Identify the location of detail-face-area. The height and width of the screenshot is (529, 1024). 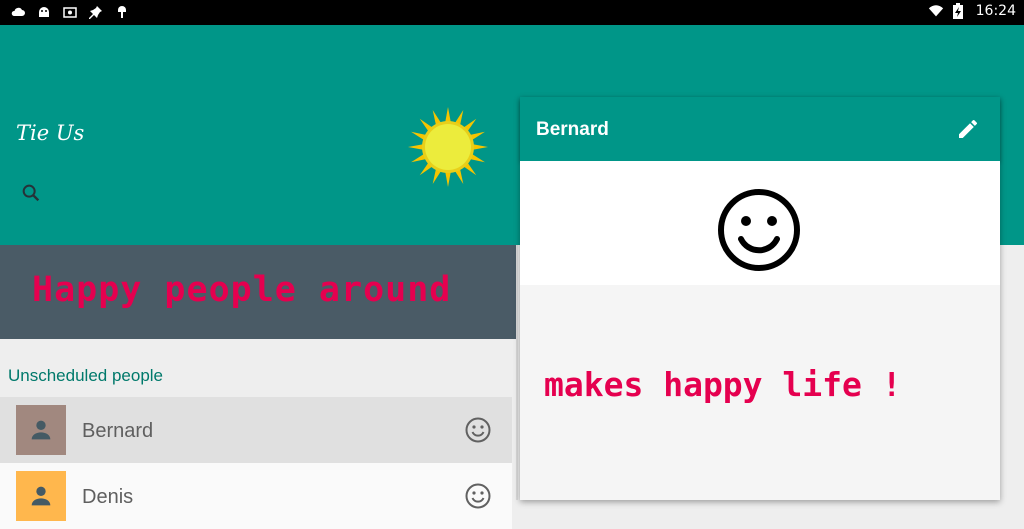
(760, 223).